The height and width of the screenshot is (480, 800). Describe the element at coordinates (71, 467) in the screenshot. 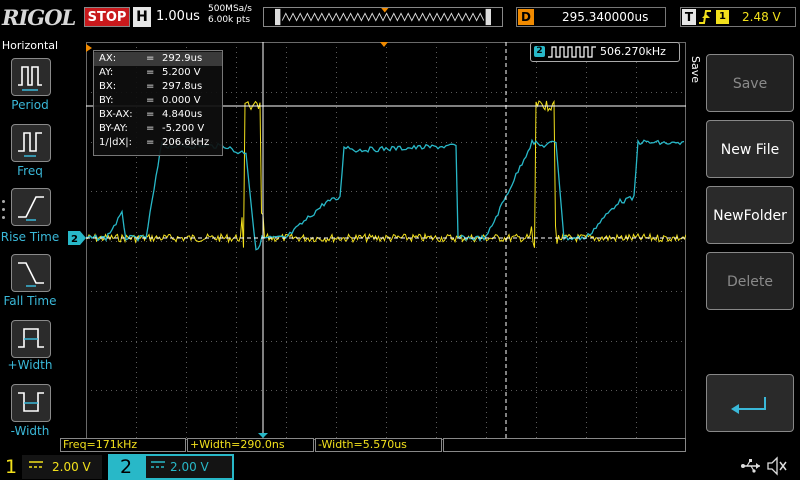

I see `ch1-scale: 2.00 V` at that location.